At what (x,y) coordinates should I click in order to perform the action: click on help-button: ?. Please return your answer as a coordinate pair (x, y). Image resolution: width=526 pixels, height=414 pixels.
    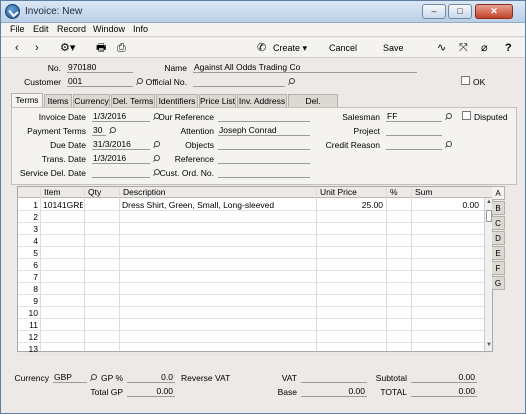
    Looking at the image, I should click on (508, 48).